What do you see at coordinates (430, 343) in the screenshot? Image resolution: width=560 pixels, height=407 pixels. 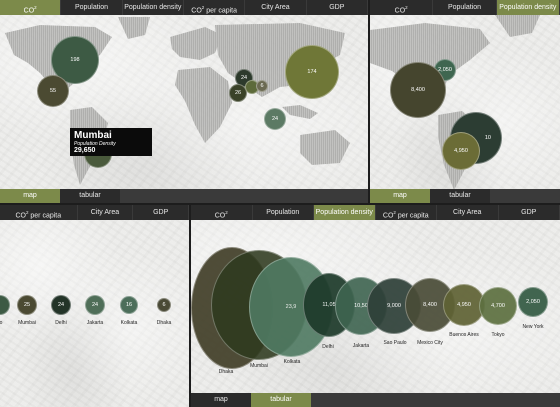 I see `table-bubble-label: Mexico City` at bounding box center [430, 343].